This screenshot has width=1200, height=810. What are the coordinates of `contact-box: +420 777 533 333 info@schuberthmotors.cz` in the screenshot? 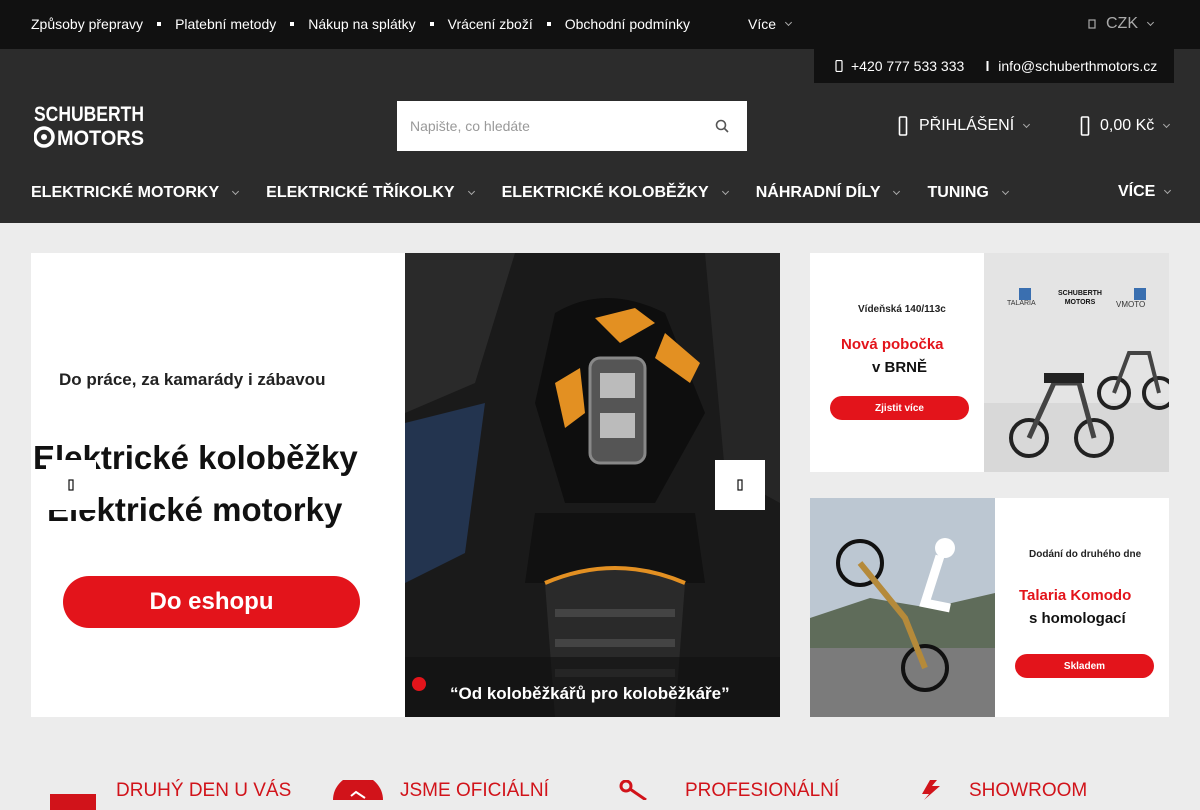 It's located at (994, 66).